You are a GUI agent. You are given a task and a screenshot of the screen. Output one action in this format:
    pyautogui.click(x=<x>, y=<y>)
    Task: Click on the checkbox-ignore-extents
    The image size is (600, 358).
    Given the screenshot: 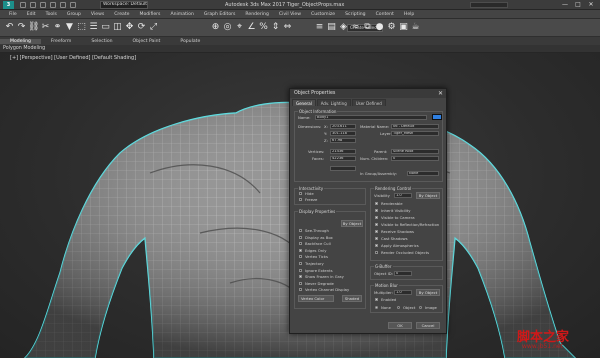 What is the action you would take?
    pyautogui.click(x=300, y=270)
    